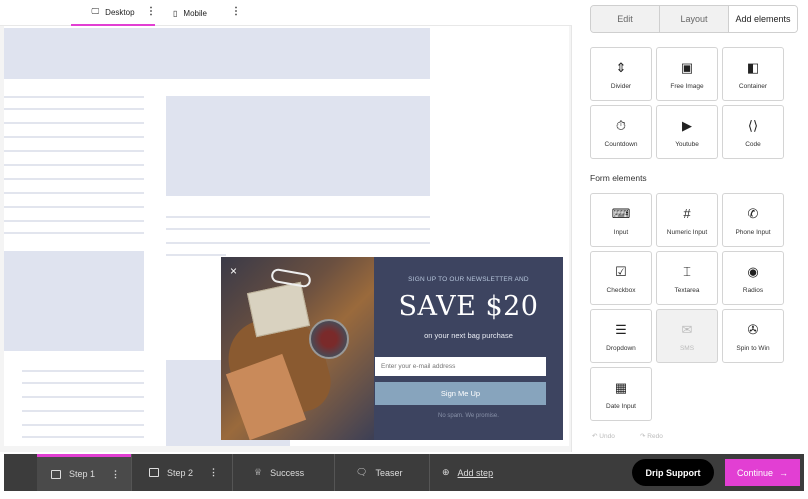 This screenshot has height=499, width=808. What do you see at coordinates (687, 329) in the screenshot?
I see `sms-icon: ✉` at bounding box center [687, 329].